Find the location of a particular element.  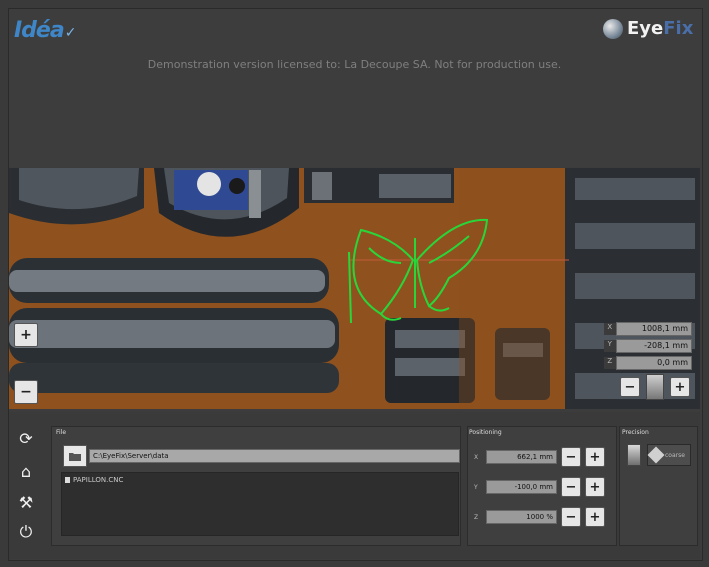

coord-row-z: Z 0,0 mm is located at coordinates (648, 363).